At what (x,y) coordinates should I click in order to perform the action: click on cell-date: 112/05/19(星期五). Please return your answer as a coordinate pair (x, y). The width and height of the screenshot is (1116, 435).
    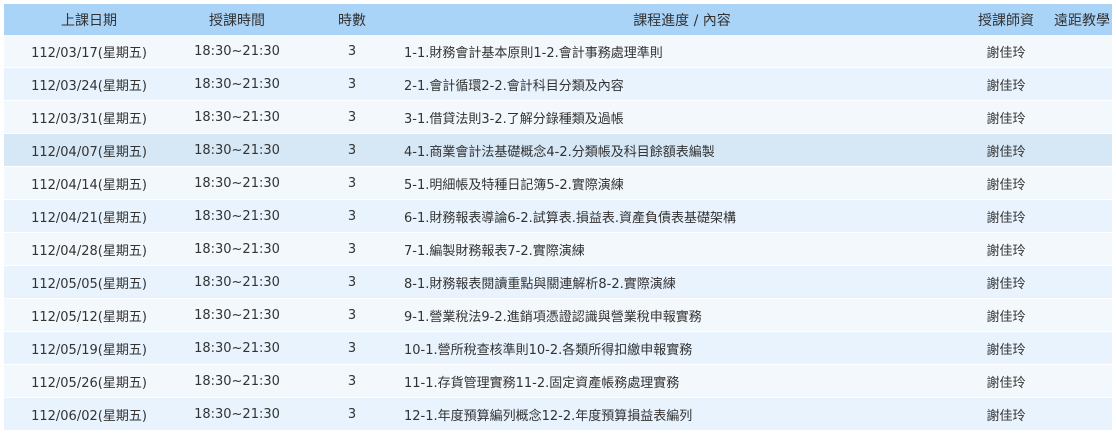
    Looking at the image, I should click on (89, 348).